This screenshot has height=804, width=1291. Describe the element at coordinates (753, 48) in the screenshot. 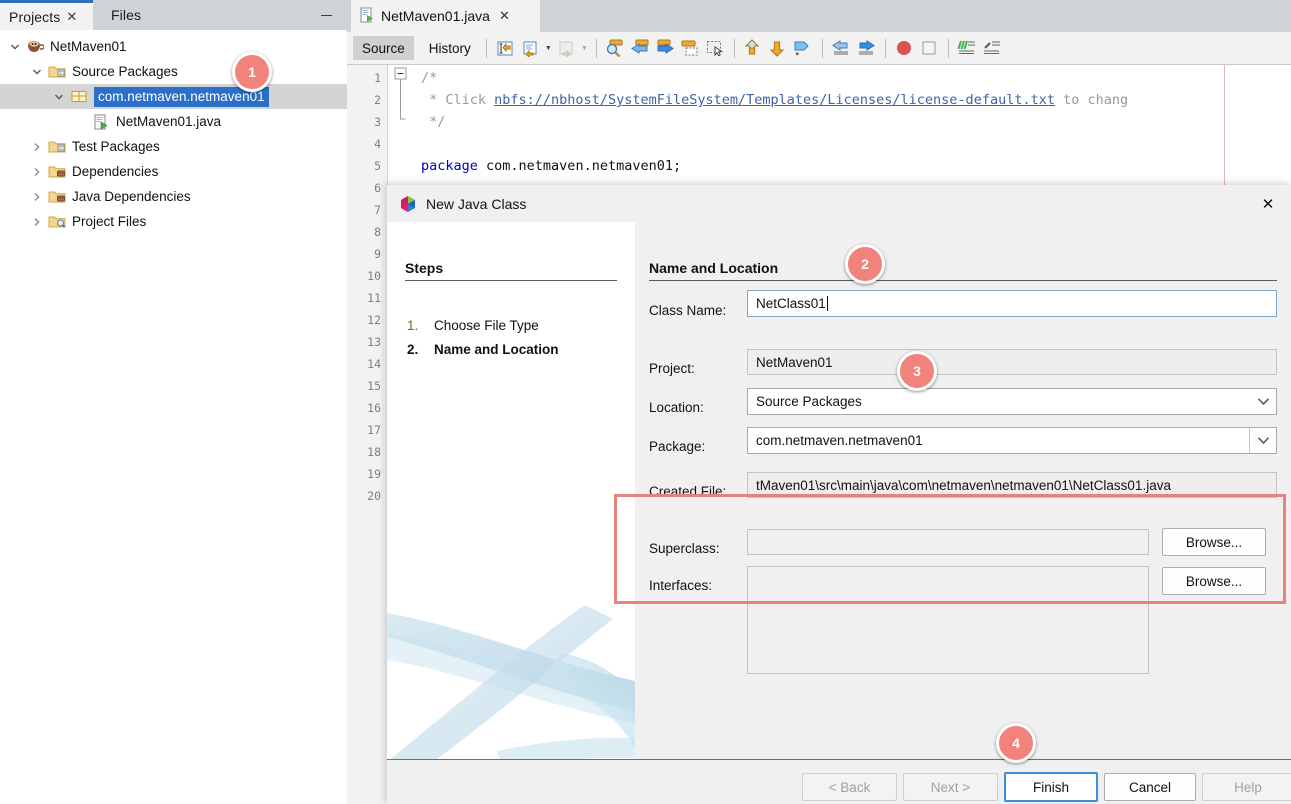

I see `previous-error-icon` at that location.